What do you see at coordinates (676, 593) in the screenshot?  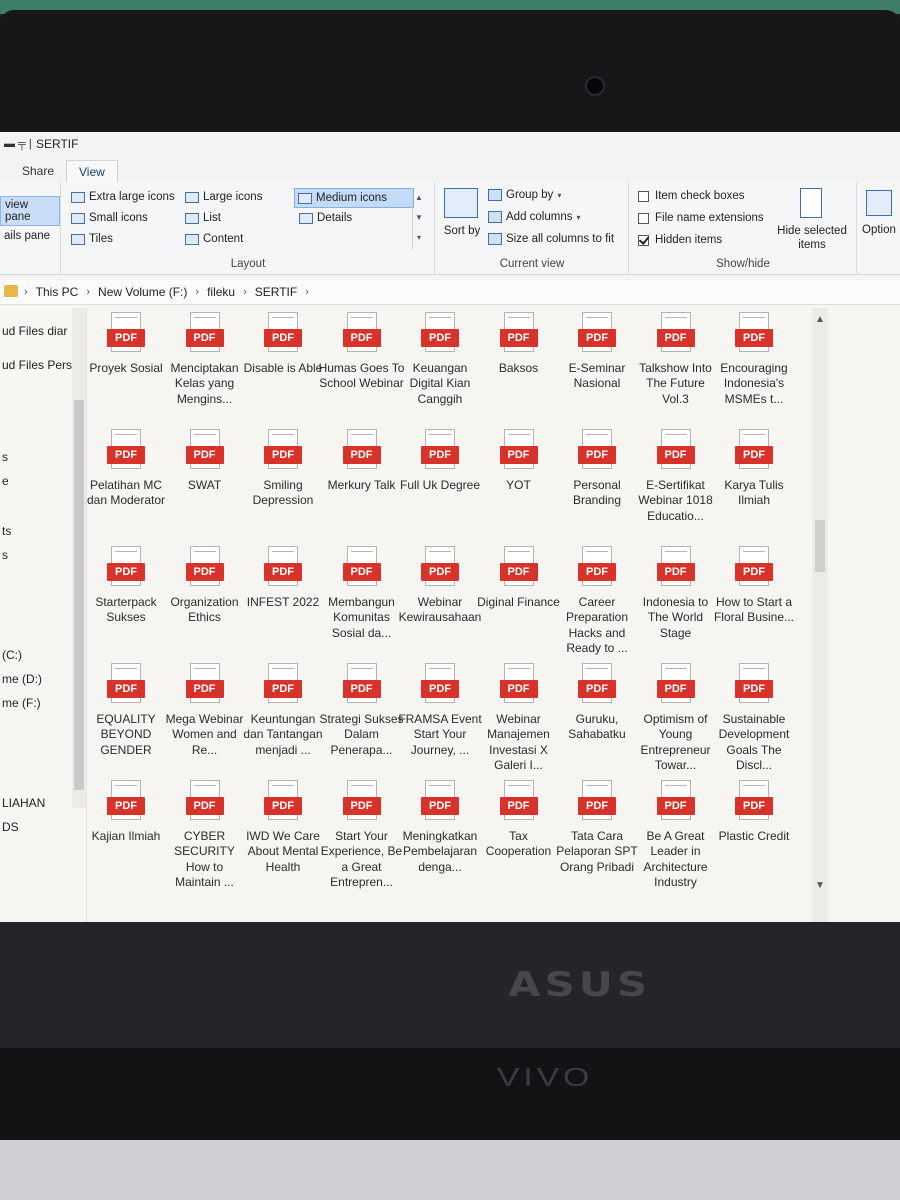 I see `file-item: PDF Indonesia to The World Stage` at bounding box center [676, 593].